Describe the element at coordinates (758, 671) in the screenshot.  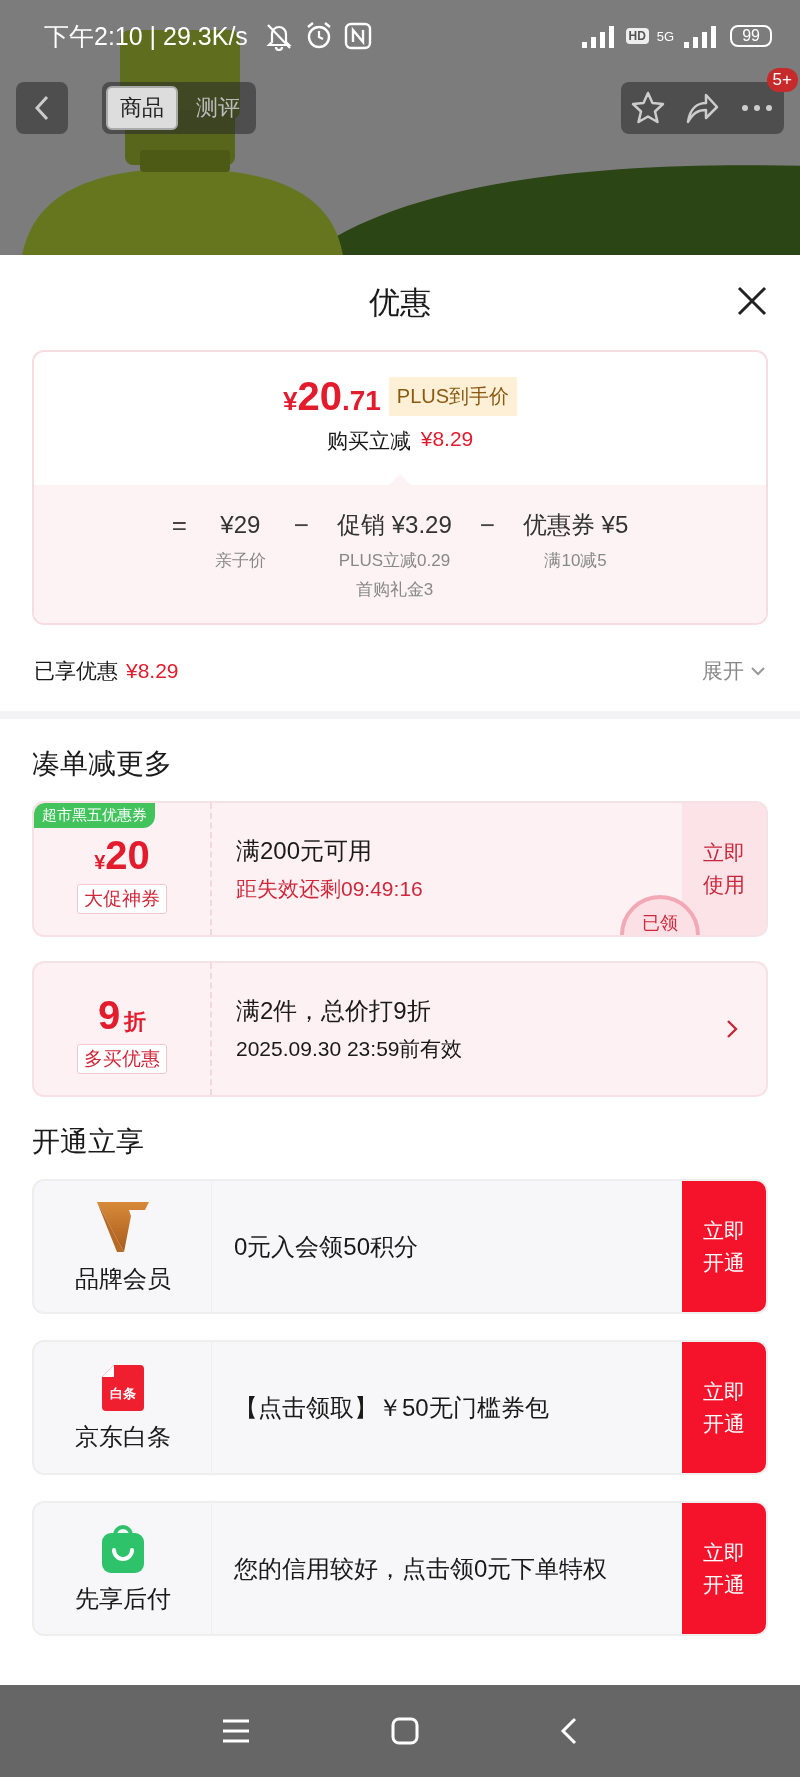
I see `chevron-down-icon` at that location.